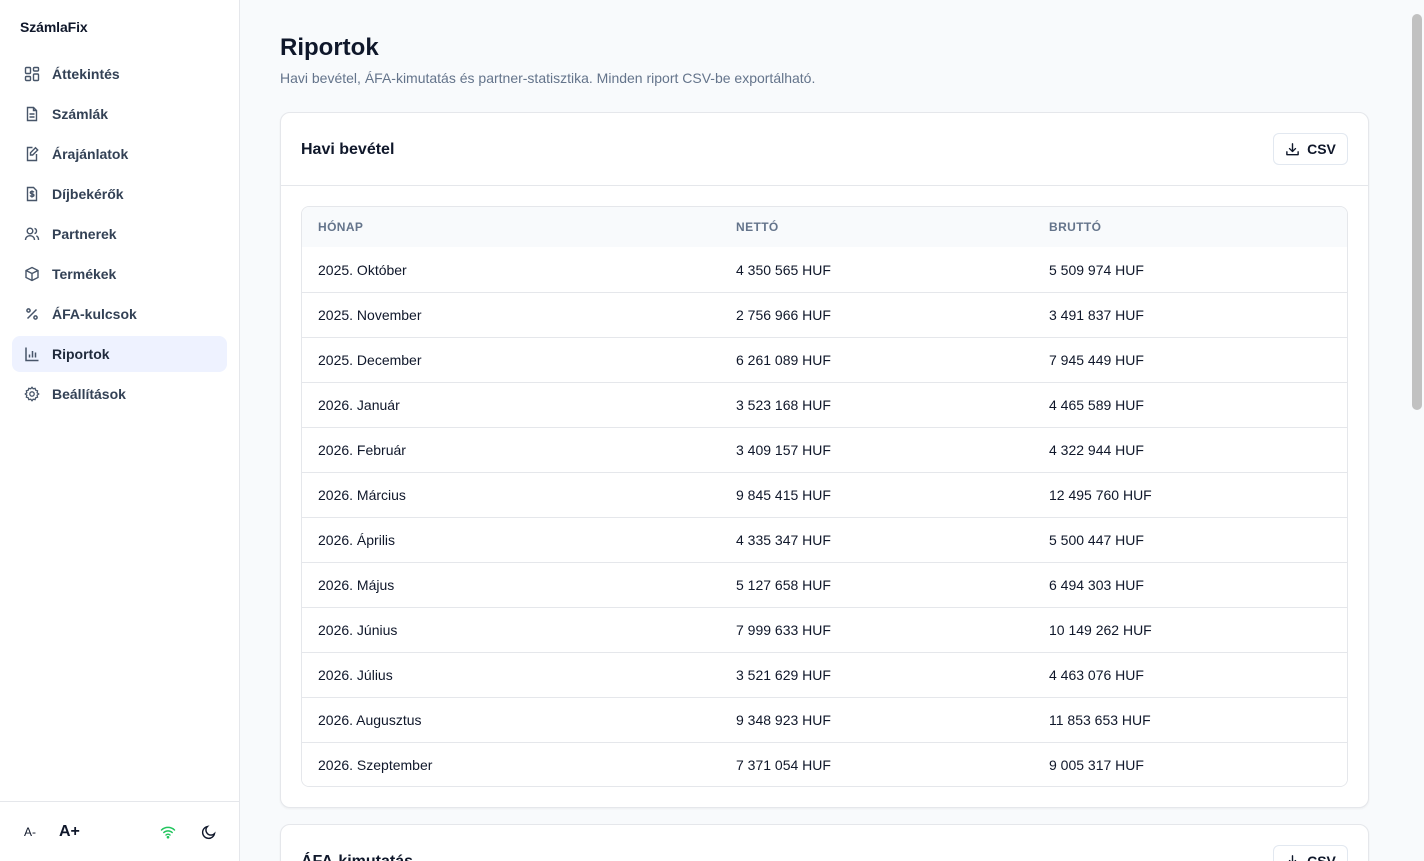 Image resolution: width=1424 pixels, height=861 pixels. What do you see at coordinates (348, 149) in the screenshot?
I see `card-title: Havi bevétel` at bounding box center [348, 149].